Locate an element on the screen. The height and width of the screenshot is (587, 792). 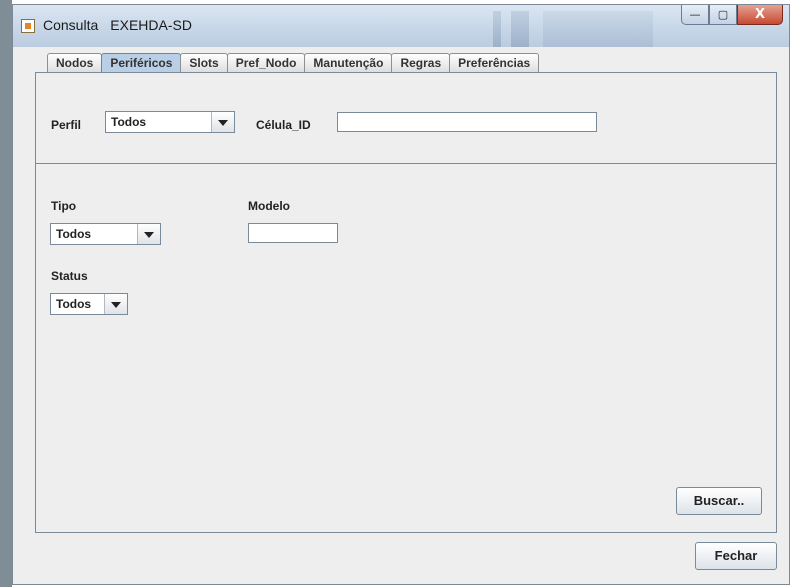
tab-perifericos: Periféricos is located at coordinates (141, 63).